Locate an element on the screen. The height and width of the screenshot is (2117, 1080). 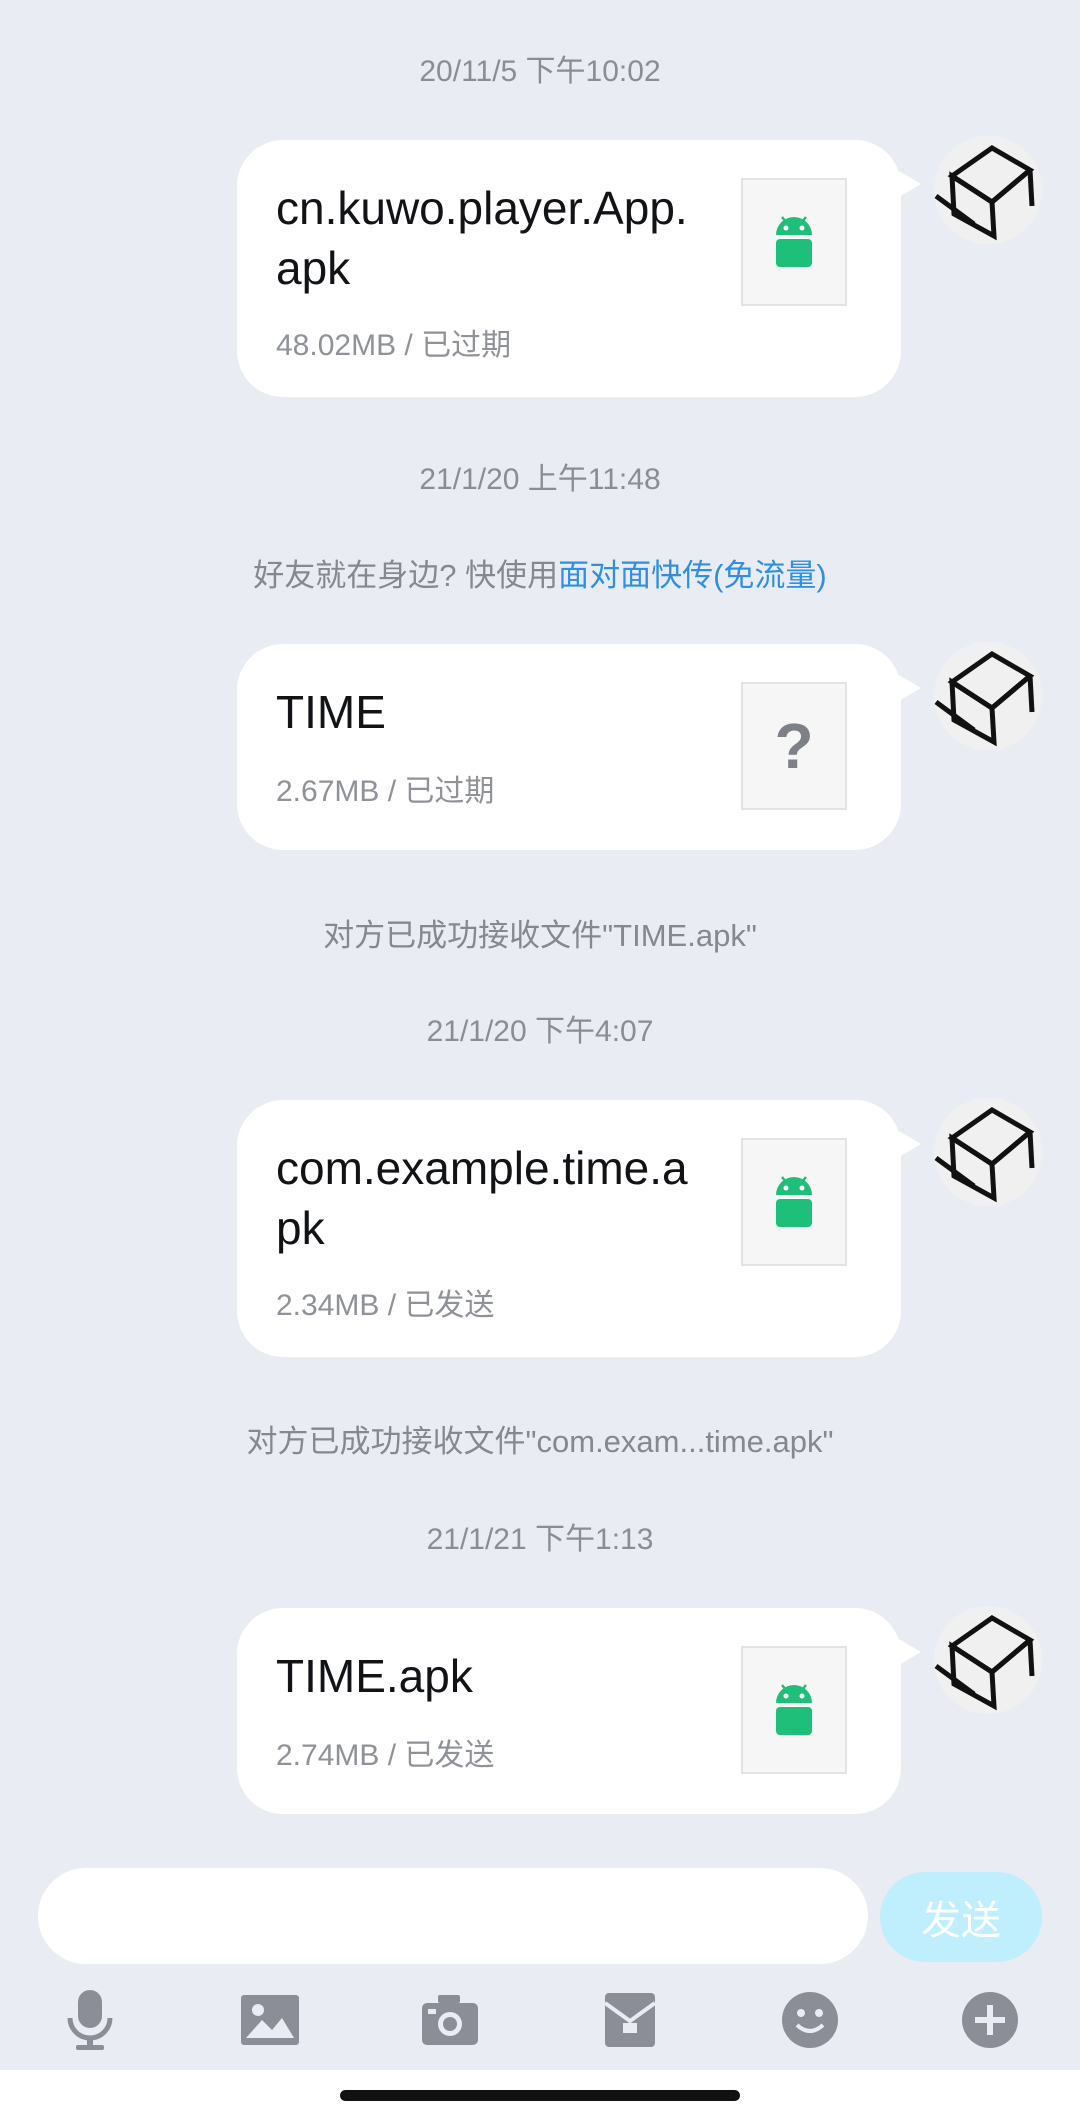
question-mark: ? is located at coordinates (794, 746).